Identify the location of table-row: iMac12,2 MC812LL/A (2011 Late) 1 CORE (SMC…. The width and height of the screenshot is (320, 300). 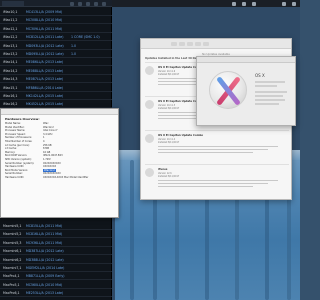
(56, 37).